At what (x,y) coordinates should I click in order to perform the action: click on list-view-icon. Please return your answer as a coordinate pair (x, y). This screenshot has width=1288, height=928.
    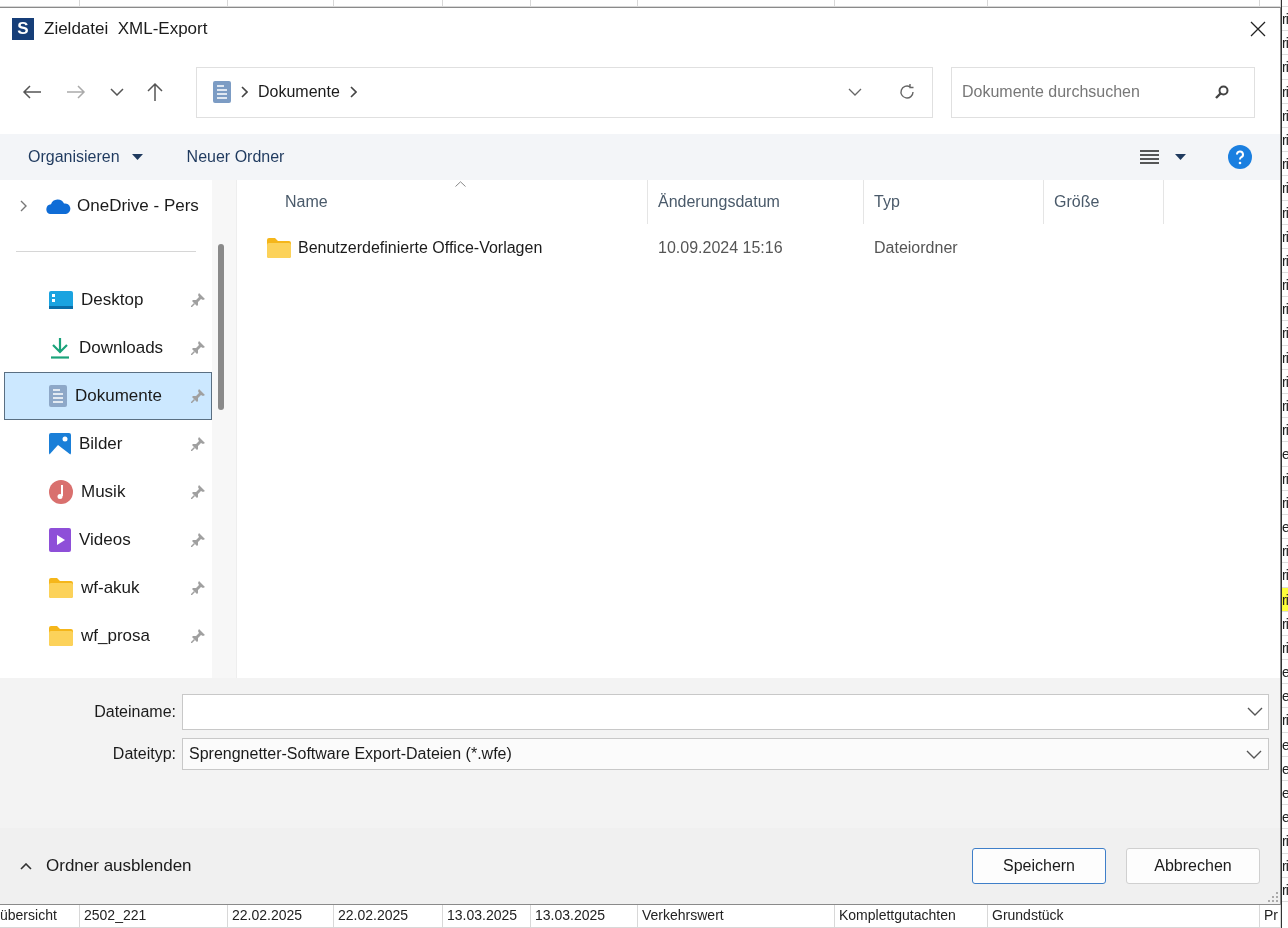
    Looking at the image, I should click on (1149, 157).